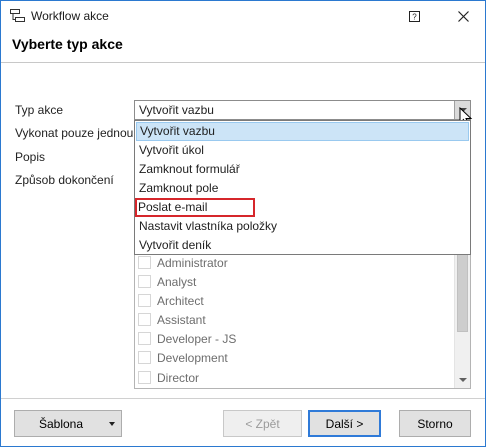 Image resolution: width=486 pixels, height=447 pixels. I want to click on sablona-button: Šablona, so click(68, 423).